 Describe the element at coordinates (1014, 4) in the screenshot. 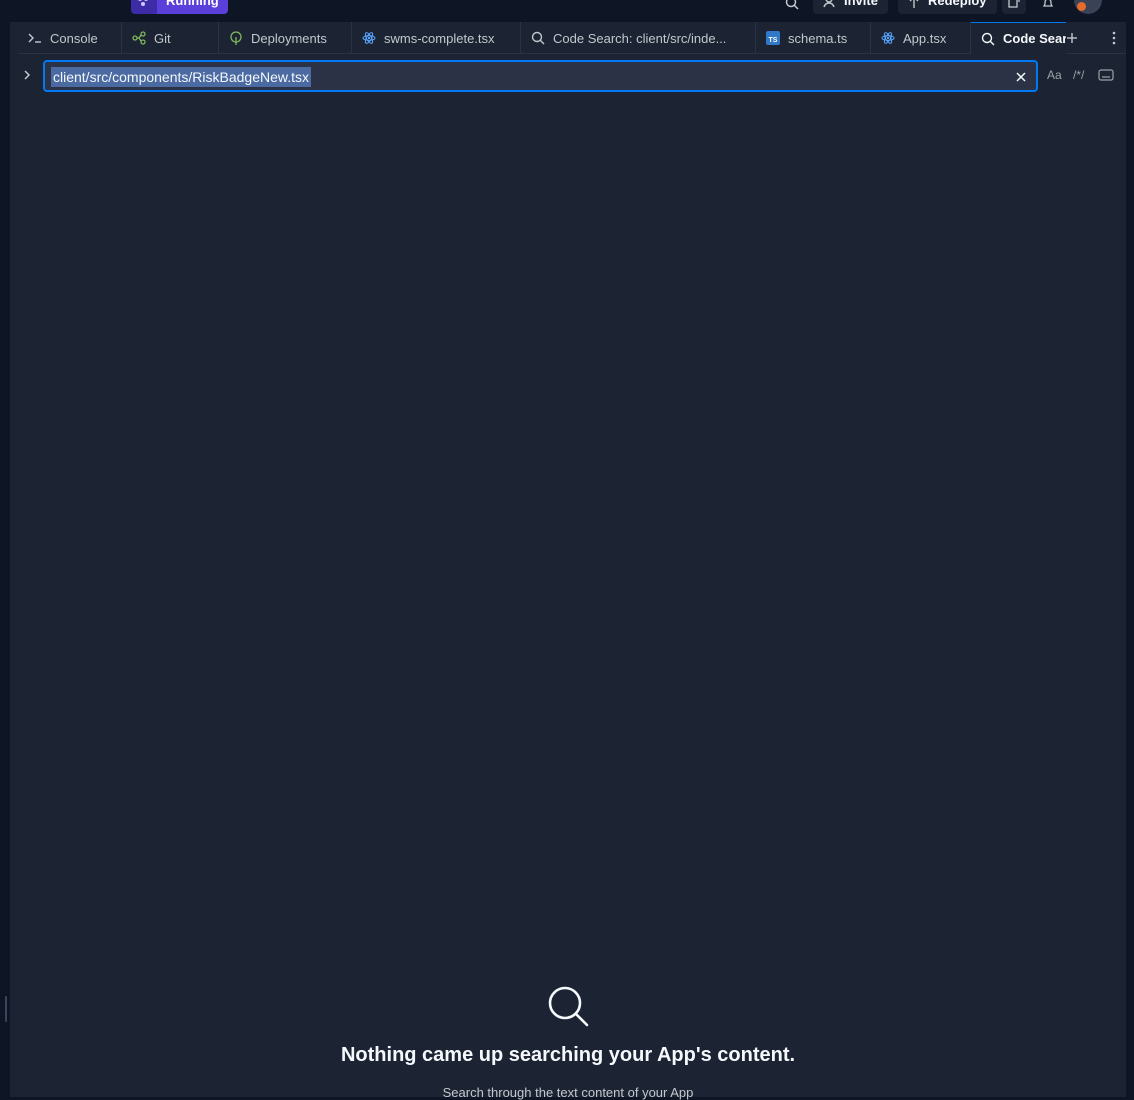

I see `external-link-icon` at that location.